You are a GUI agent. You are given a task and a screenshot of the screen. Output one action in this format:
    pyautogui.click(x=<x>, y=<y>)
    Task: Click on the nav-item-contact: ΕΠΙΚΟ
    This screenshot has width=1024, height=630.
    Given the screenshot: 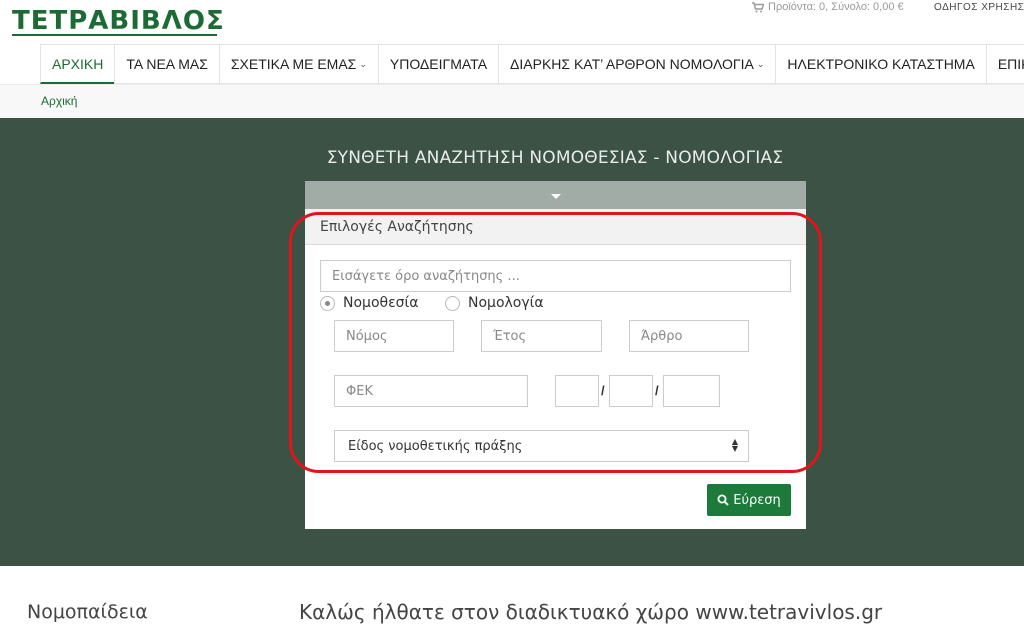 What is the action you would take?
    pyautogui.click(x=1004, y=64)
    